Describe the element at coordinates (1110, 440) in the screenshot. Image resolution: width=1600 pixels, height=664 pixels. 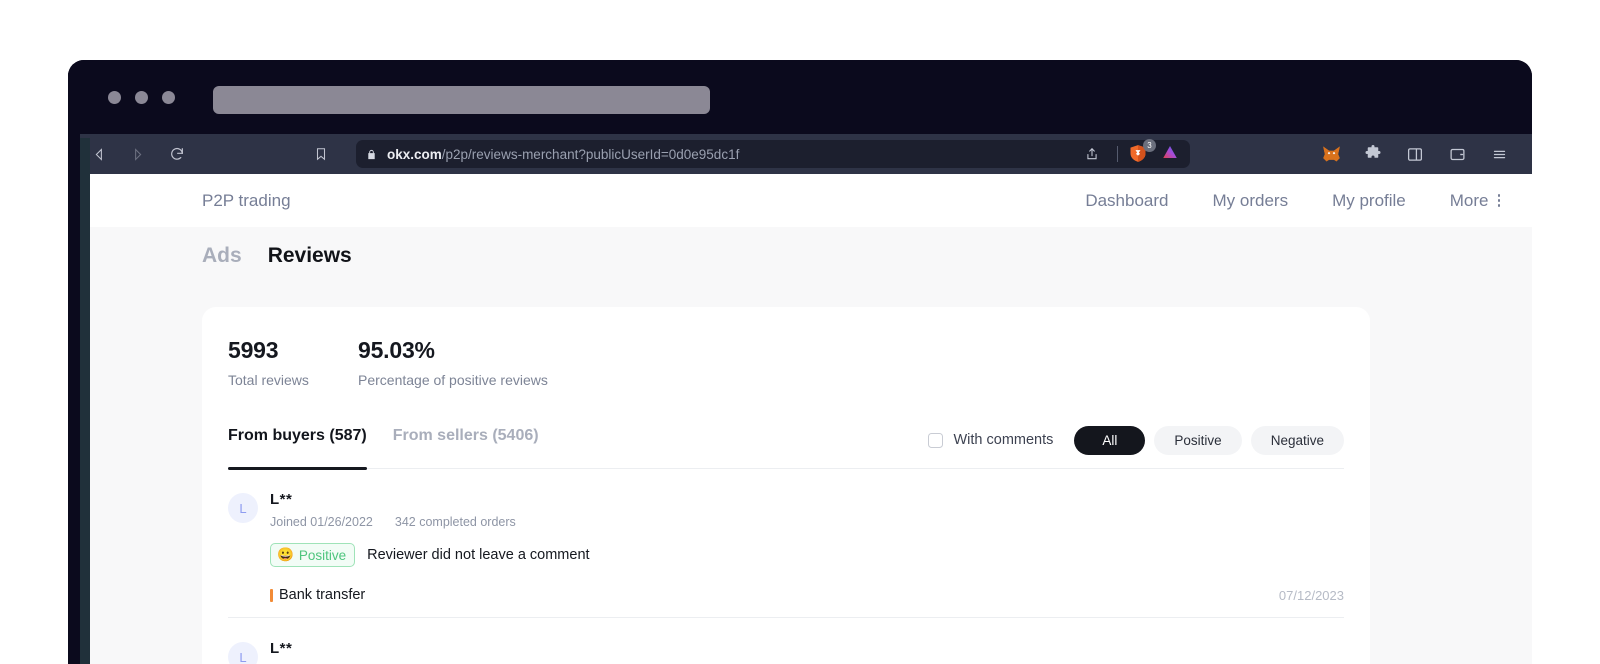
I see `pill-all: All` at that location.